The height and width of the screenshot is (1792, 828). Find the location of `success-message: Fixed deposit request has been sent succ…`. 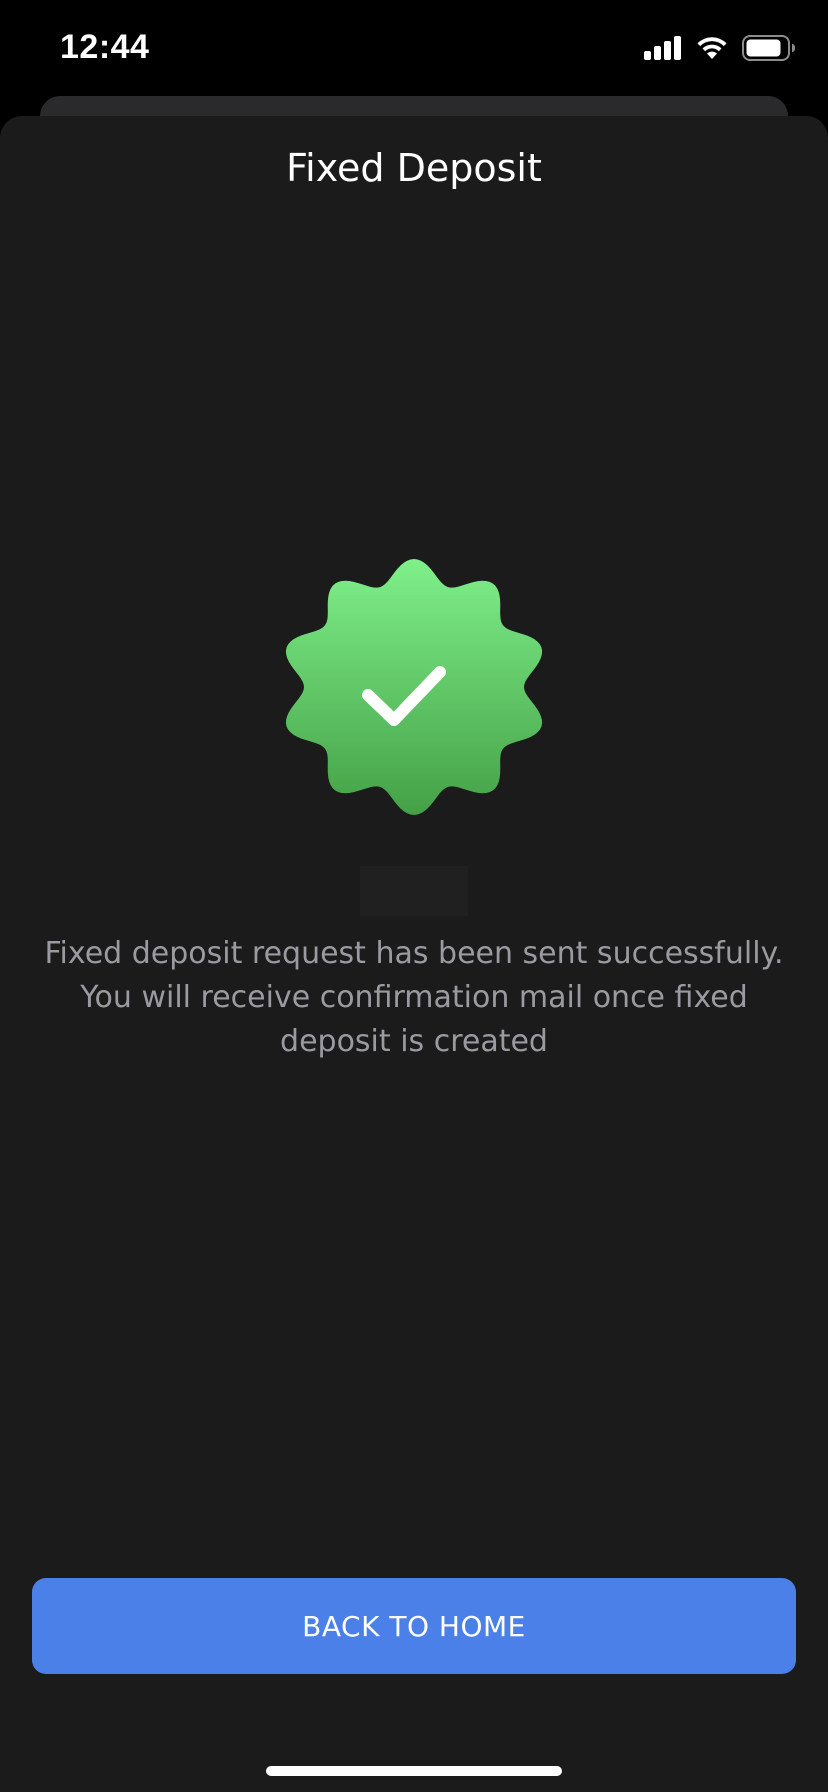

success-message: Fixed deposit request has been sent succ… is located at coordinates (414, 997).